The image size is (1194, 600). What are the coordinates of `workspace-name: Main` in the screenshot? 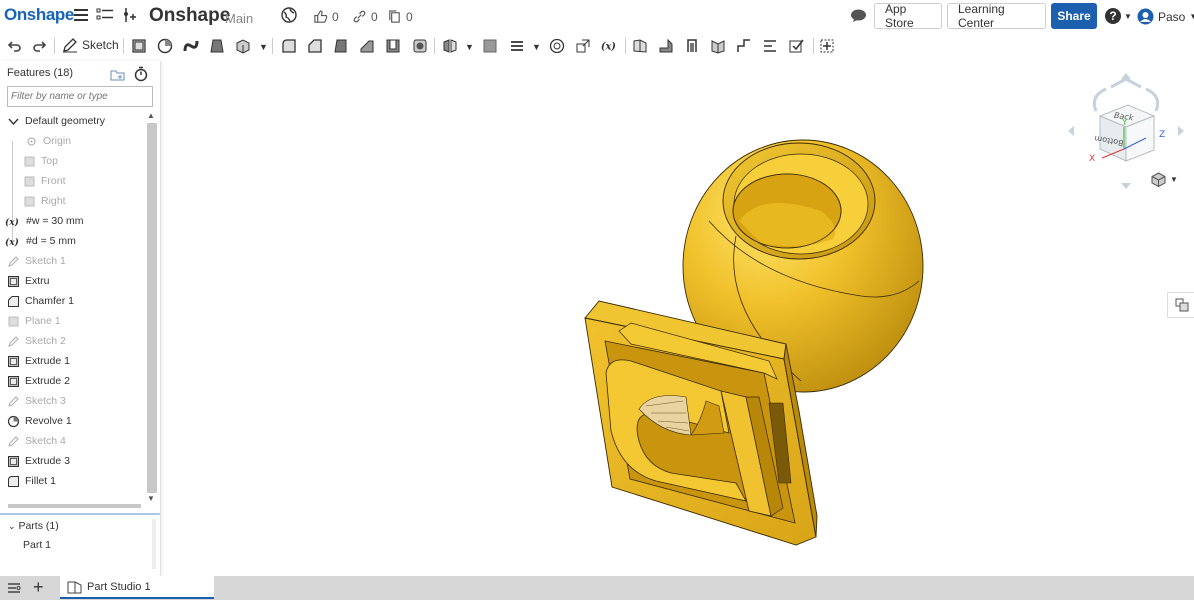 It's located at (239, 18).